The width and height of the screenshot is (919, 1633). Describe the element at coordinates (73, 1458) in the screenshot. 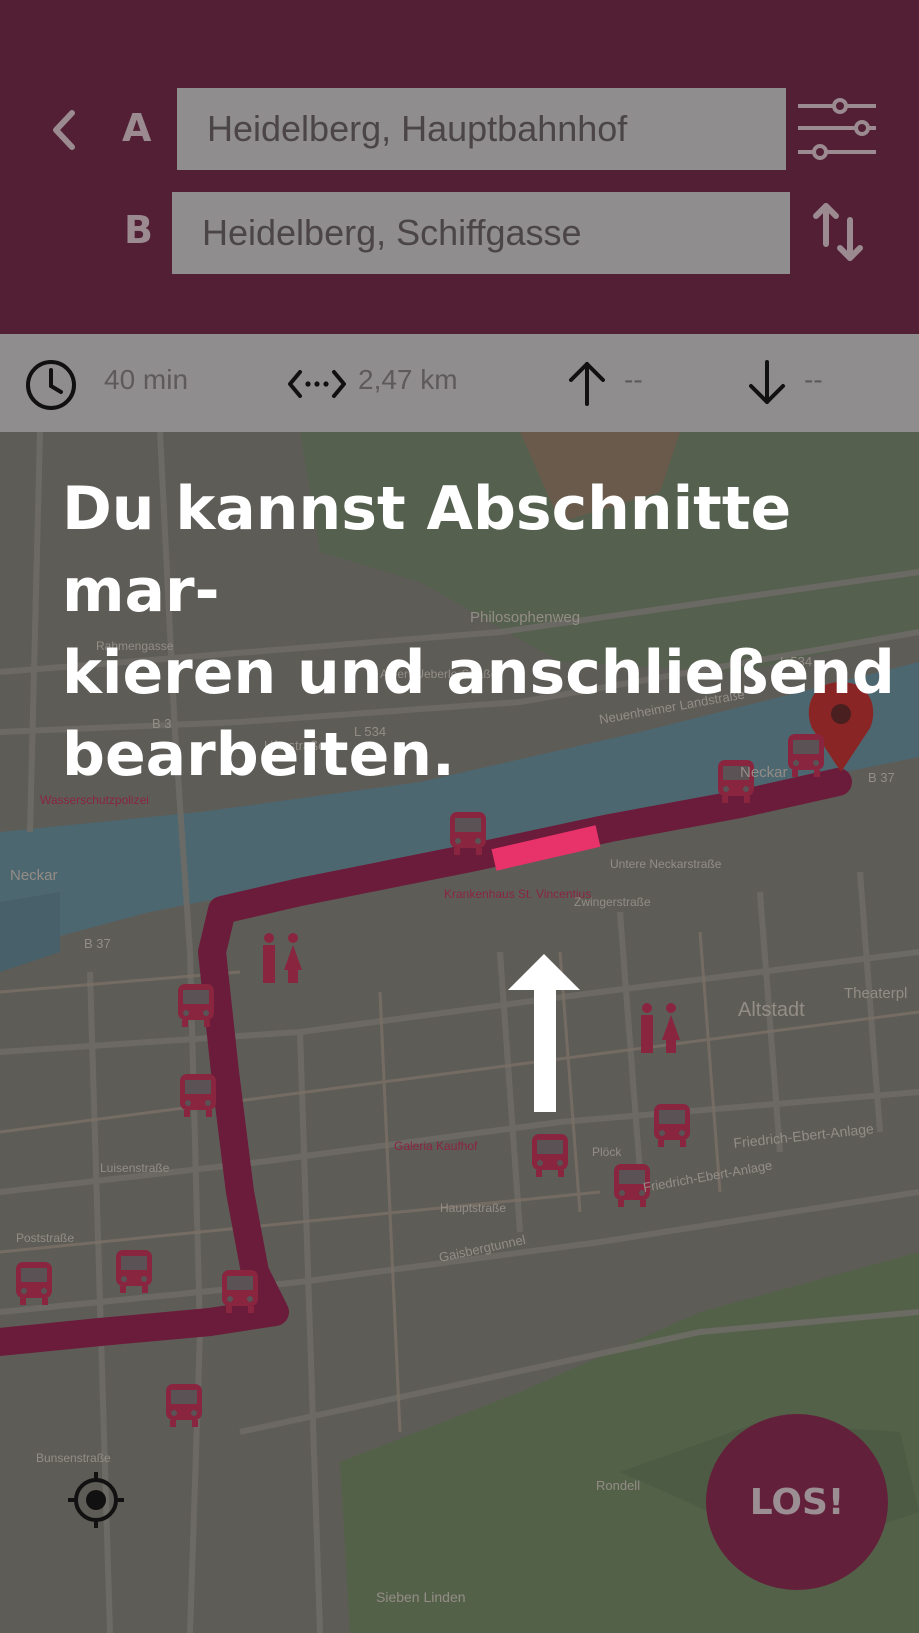

I see `map-label: Bunsenstraße` at that location.